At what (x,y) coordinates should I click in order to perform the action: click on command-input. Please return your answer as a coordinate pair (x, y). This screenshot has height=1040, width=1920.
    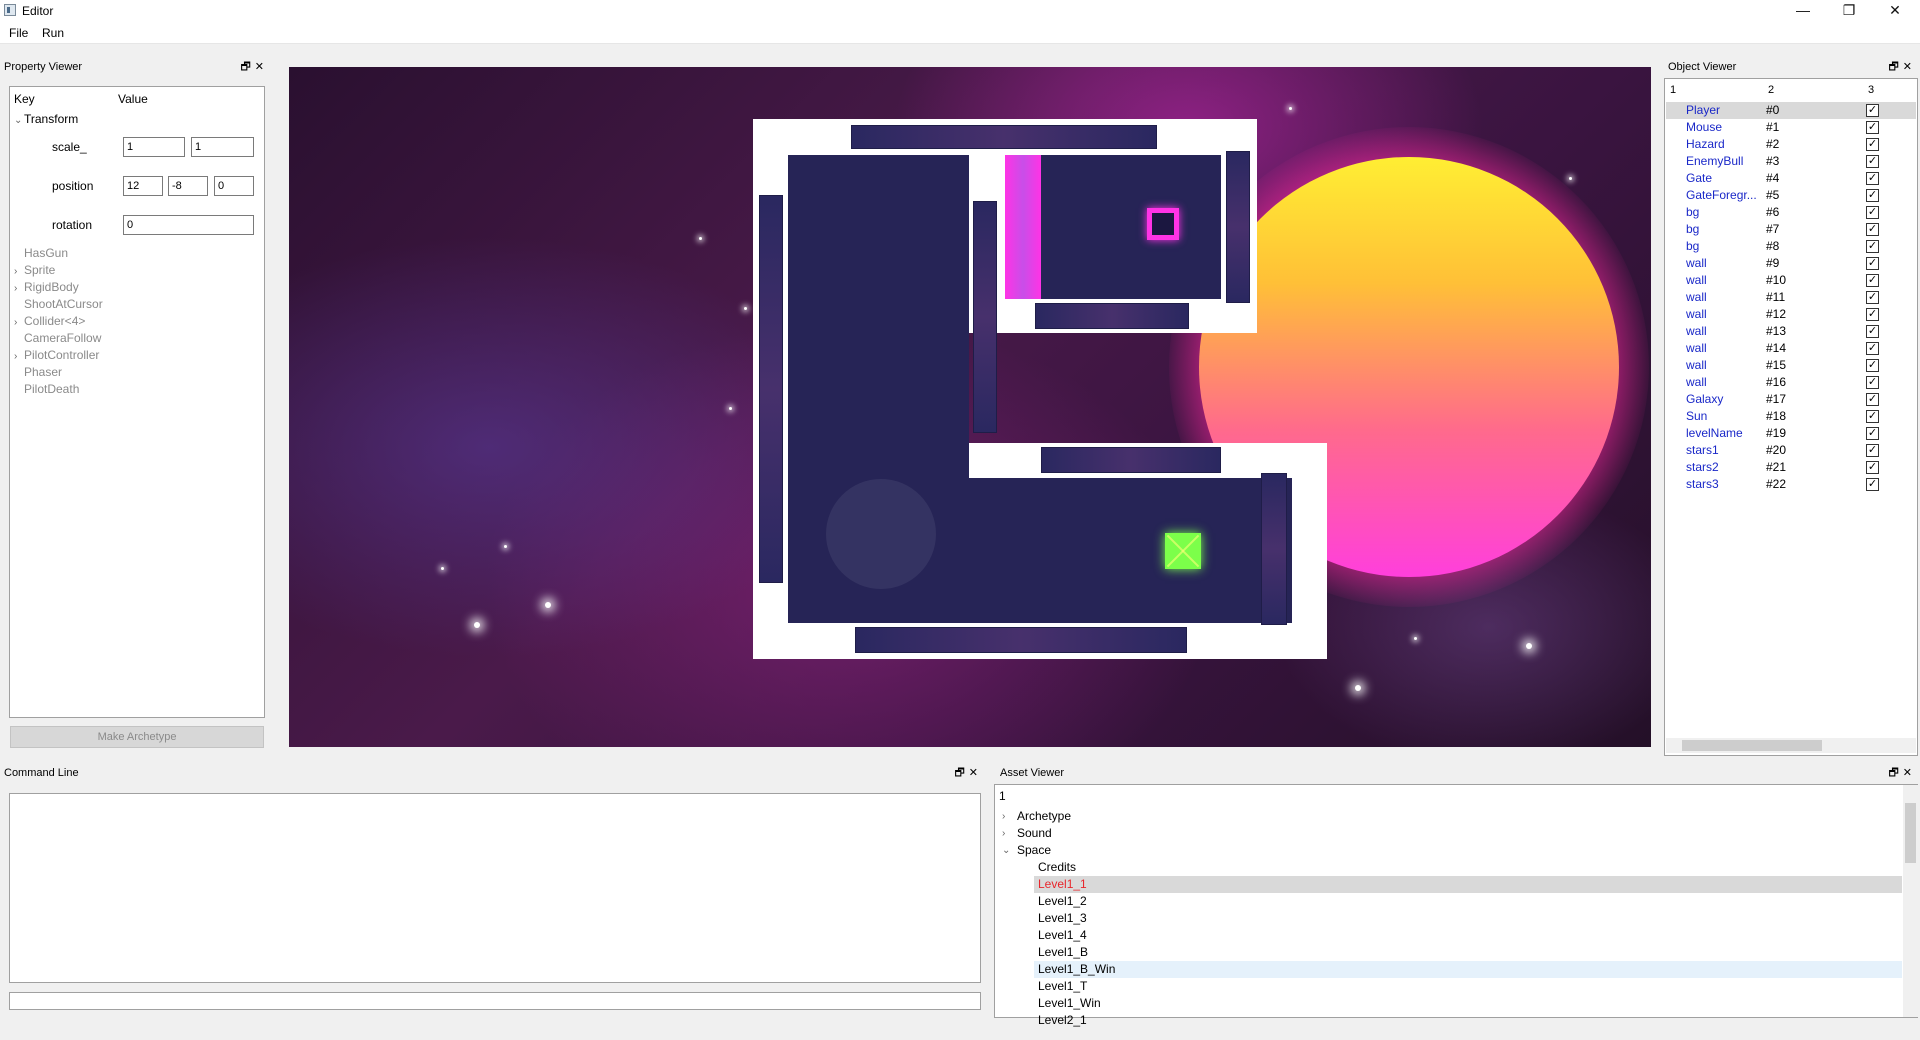
    Looking at the image, I should click on (495, 1001).